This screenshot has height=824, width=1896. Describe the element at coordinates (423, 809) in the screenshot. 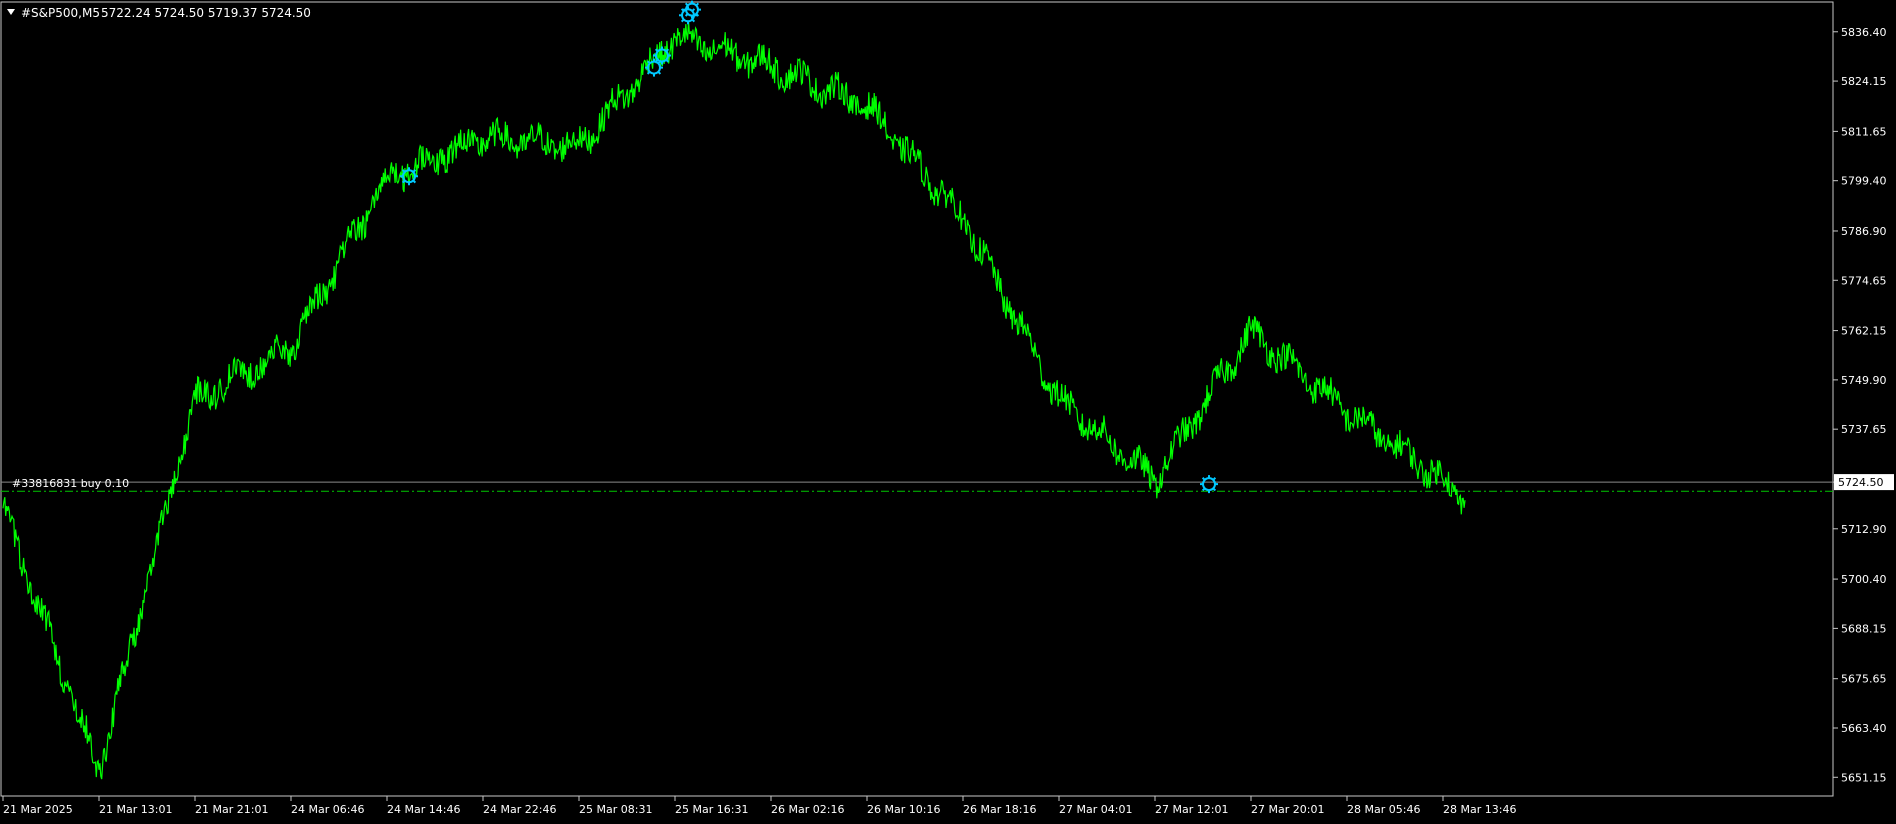

I see `time-tick-label: 24 Mar 14:46` at that location.